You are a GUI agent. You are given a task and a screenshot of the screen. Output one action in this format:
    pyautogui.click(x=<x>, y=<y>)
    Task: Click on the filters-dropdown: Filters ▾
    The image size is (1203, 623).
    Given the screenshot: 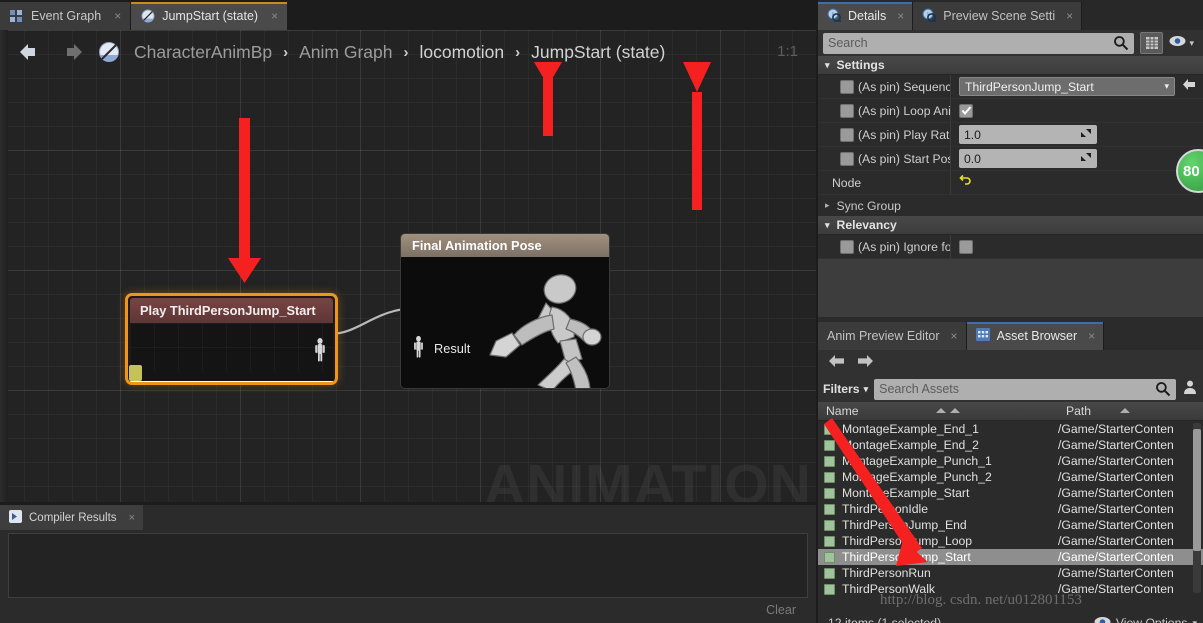 What is the action you would take?
    pyautogui.click(x=845, y=389)
    